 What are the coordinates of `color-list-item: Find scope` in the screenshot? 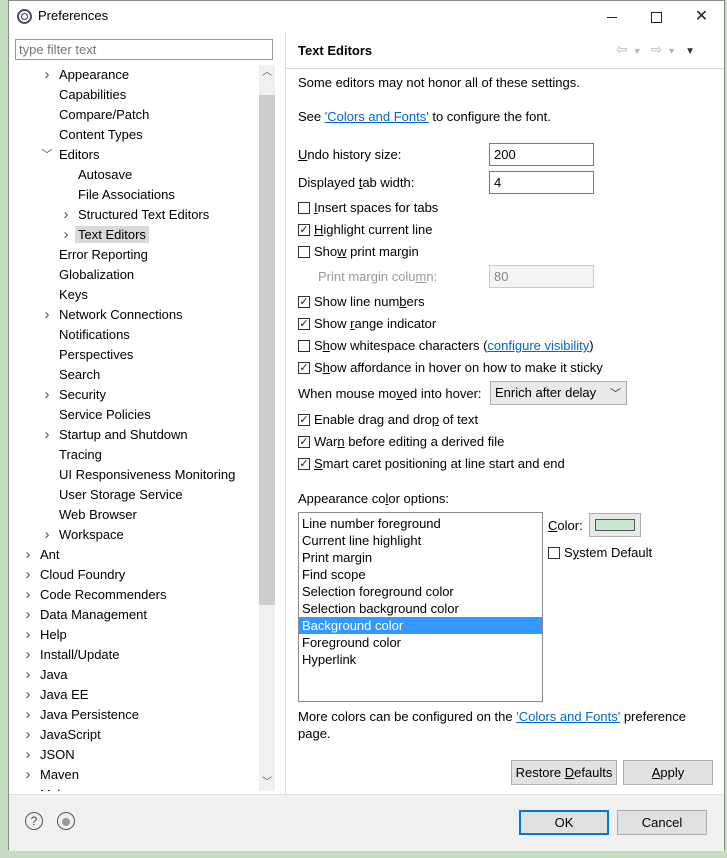 It's located at (420, 574).